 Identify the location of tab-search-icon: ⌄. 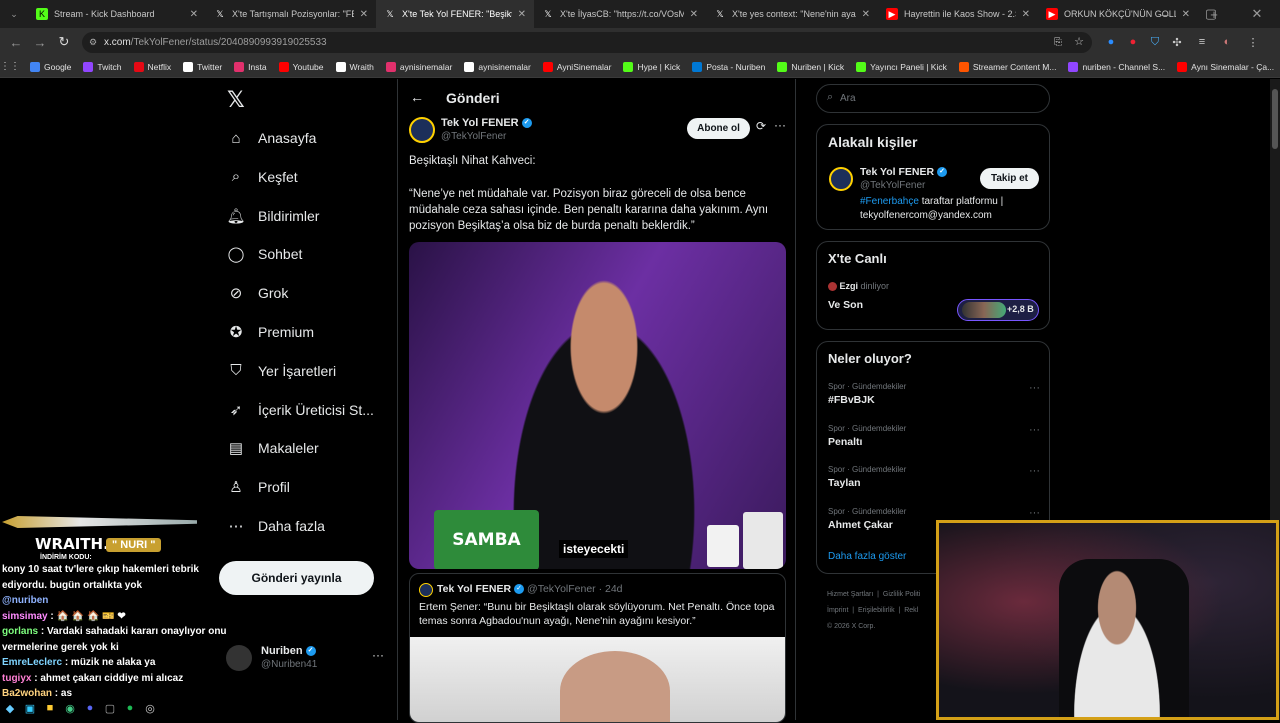
(14, 14).